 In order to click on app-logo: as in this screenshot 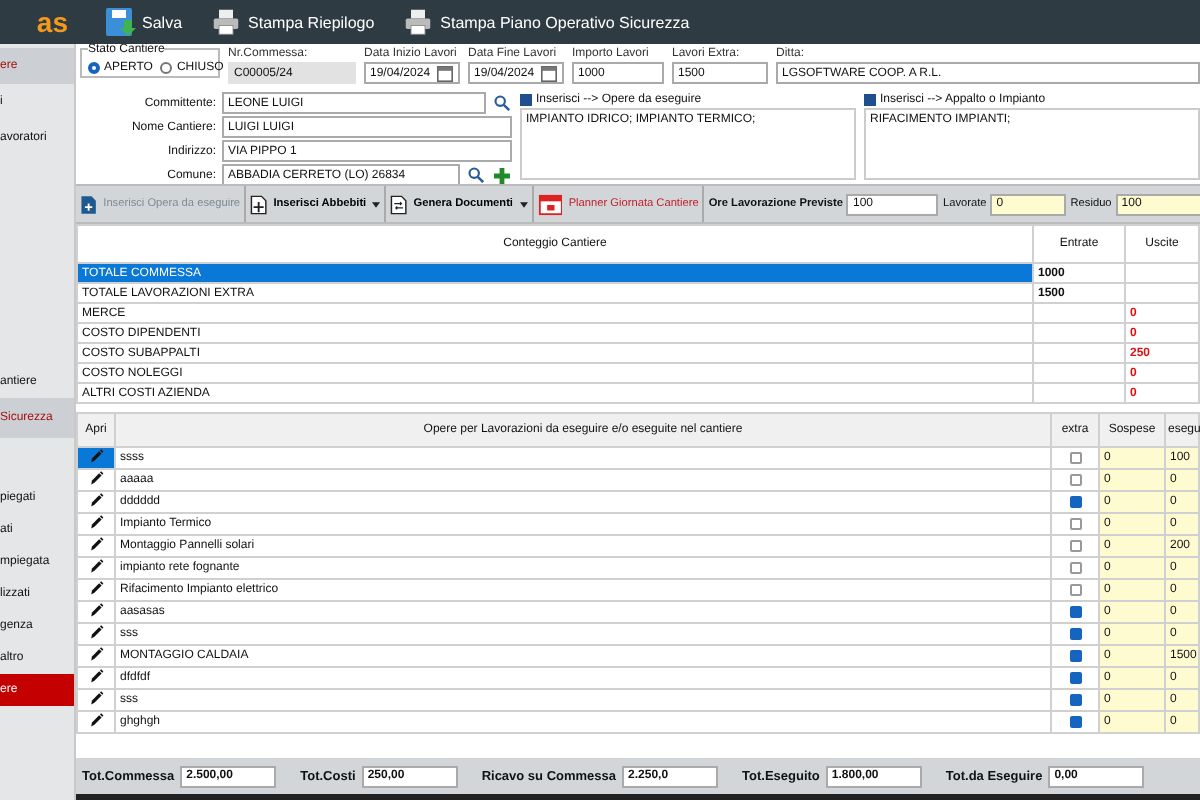, I will do `click(52, 22)`.